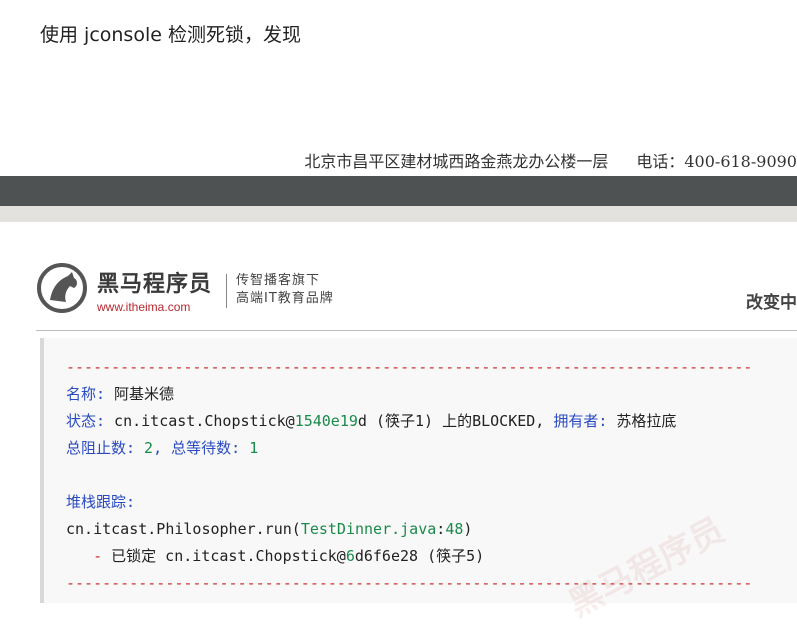 The height and width of the screenshot is (626, 797). I want to click on name-value: 阿基米德, so click(140, 394).